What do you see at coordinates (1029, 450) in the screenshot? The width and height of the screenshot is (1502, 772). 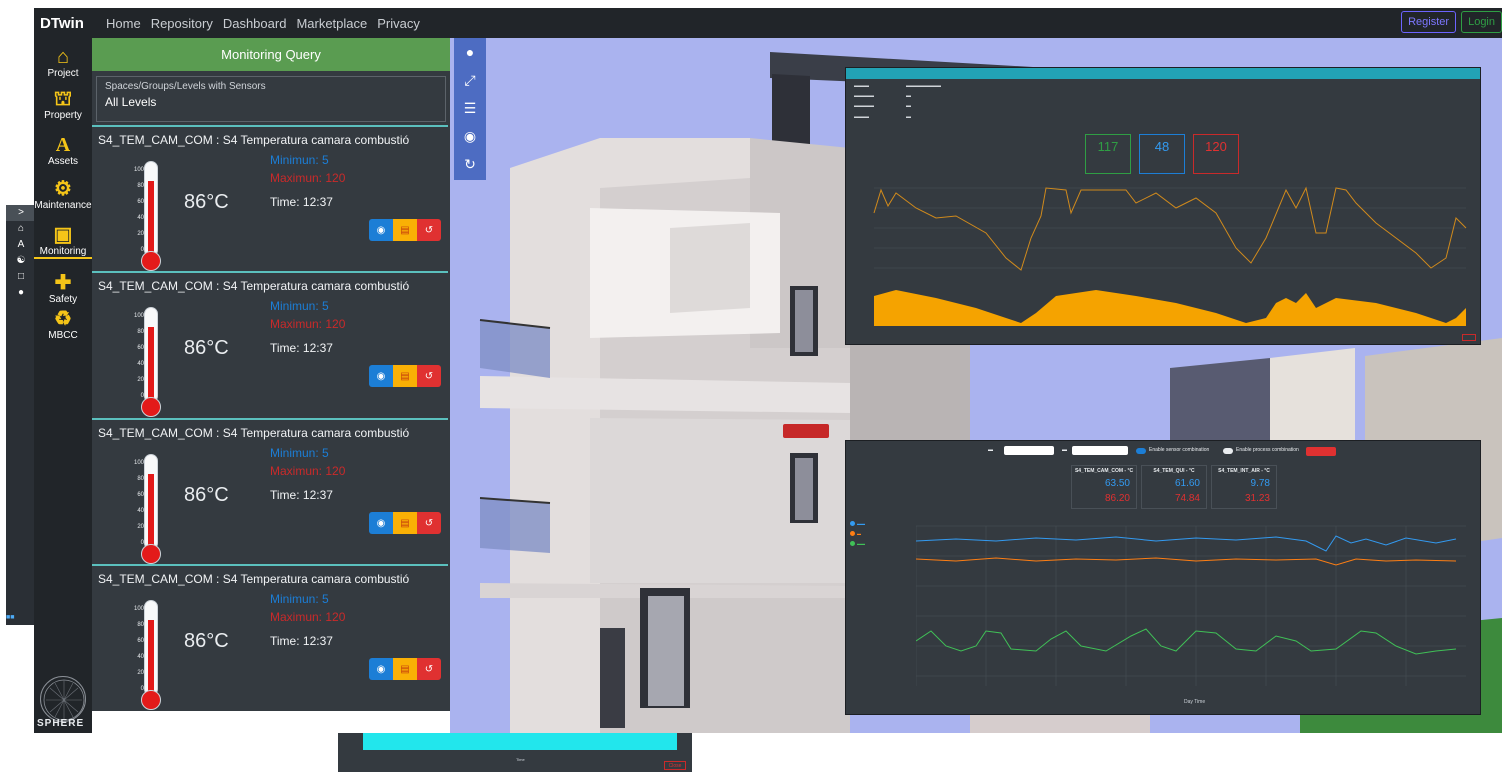 I see `date-from-input` at bounding box center [1029, 450].